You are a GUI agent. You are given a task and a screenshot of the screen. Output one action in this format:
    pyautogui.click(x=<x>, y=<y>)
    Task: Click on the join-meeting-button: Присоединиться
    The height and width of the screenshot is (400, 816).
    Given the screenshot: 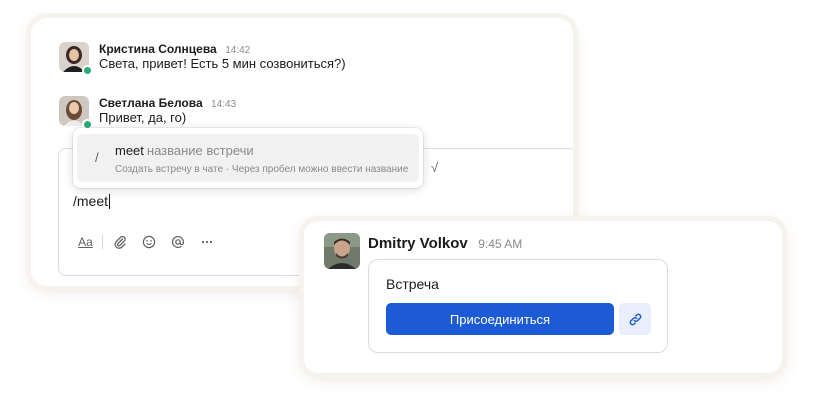 What is the action you would take?
    pyautogui.click(x=500, y=319)
    